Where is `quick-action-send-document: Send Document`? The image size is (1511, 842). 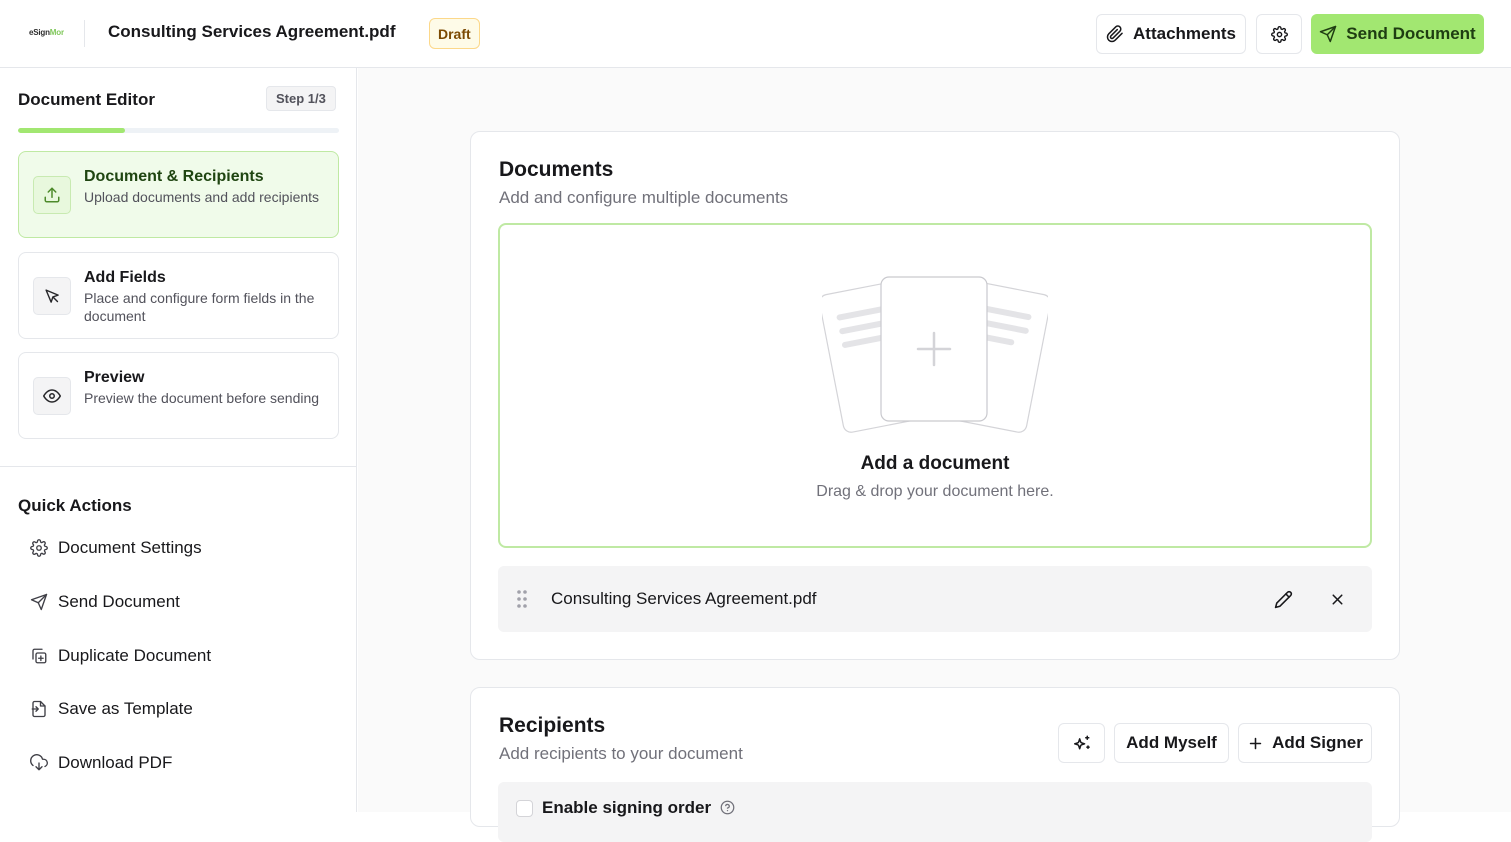 quick-action-send-document: Send Document is located at coordinates (105, 602).